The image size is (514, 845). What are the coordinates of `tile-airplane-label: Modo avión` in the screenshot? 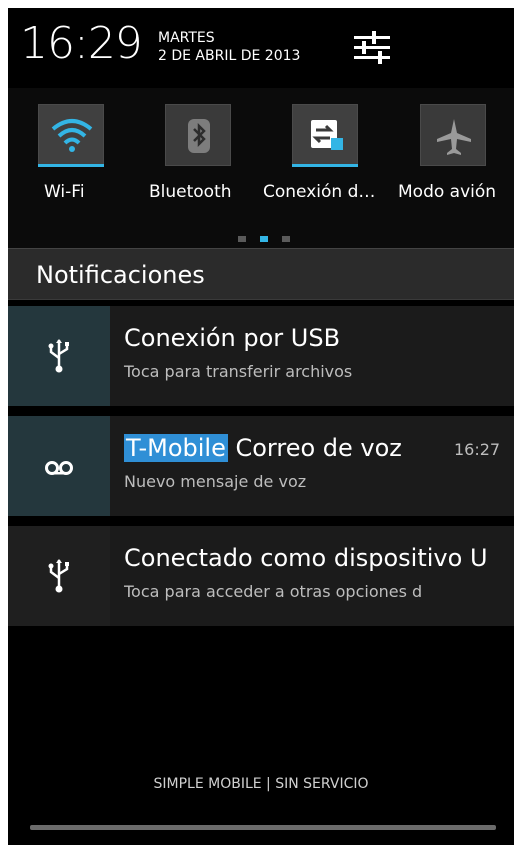 It's located at (447, 192).